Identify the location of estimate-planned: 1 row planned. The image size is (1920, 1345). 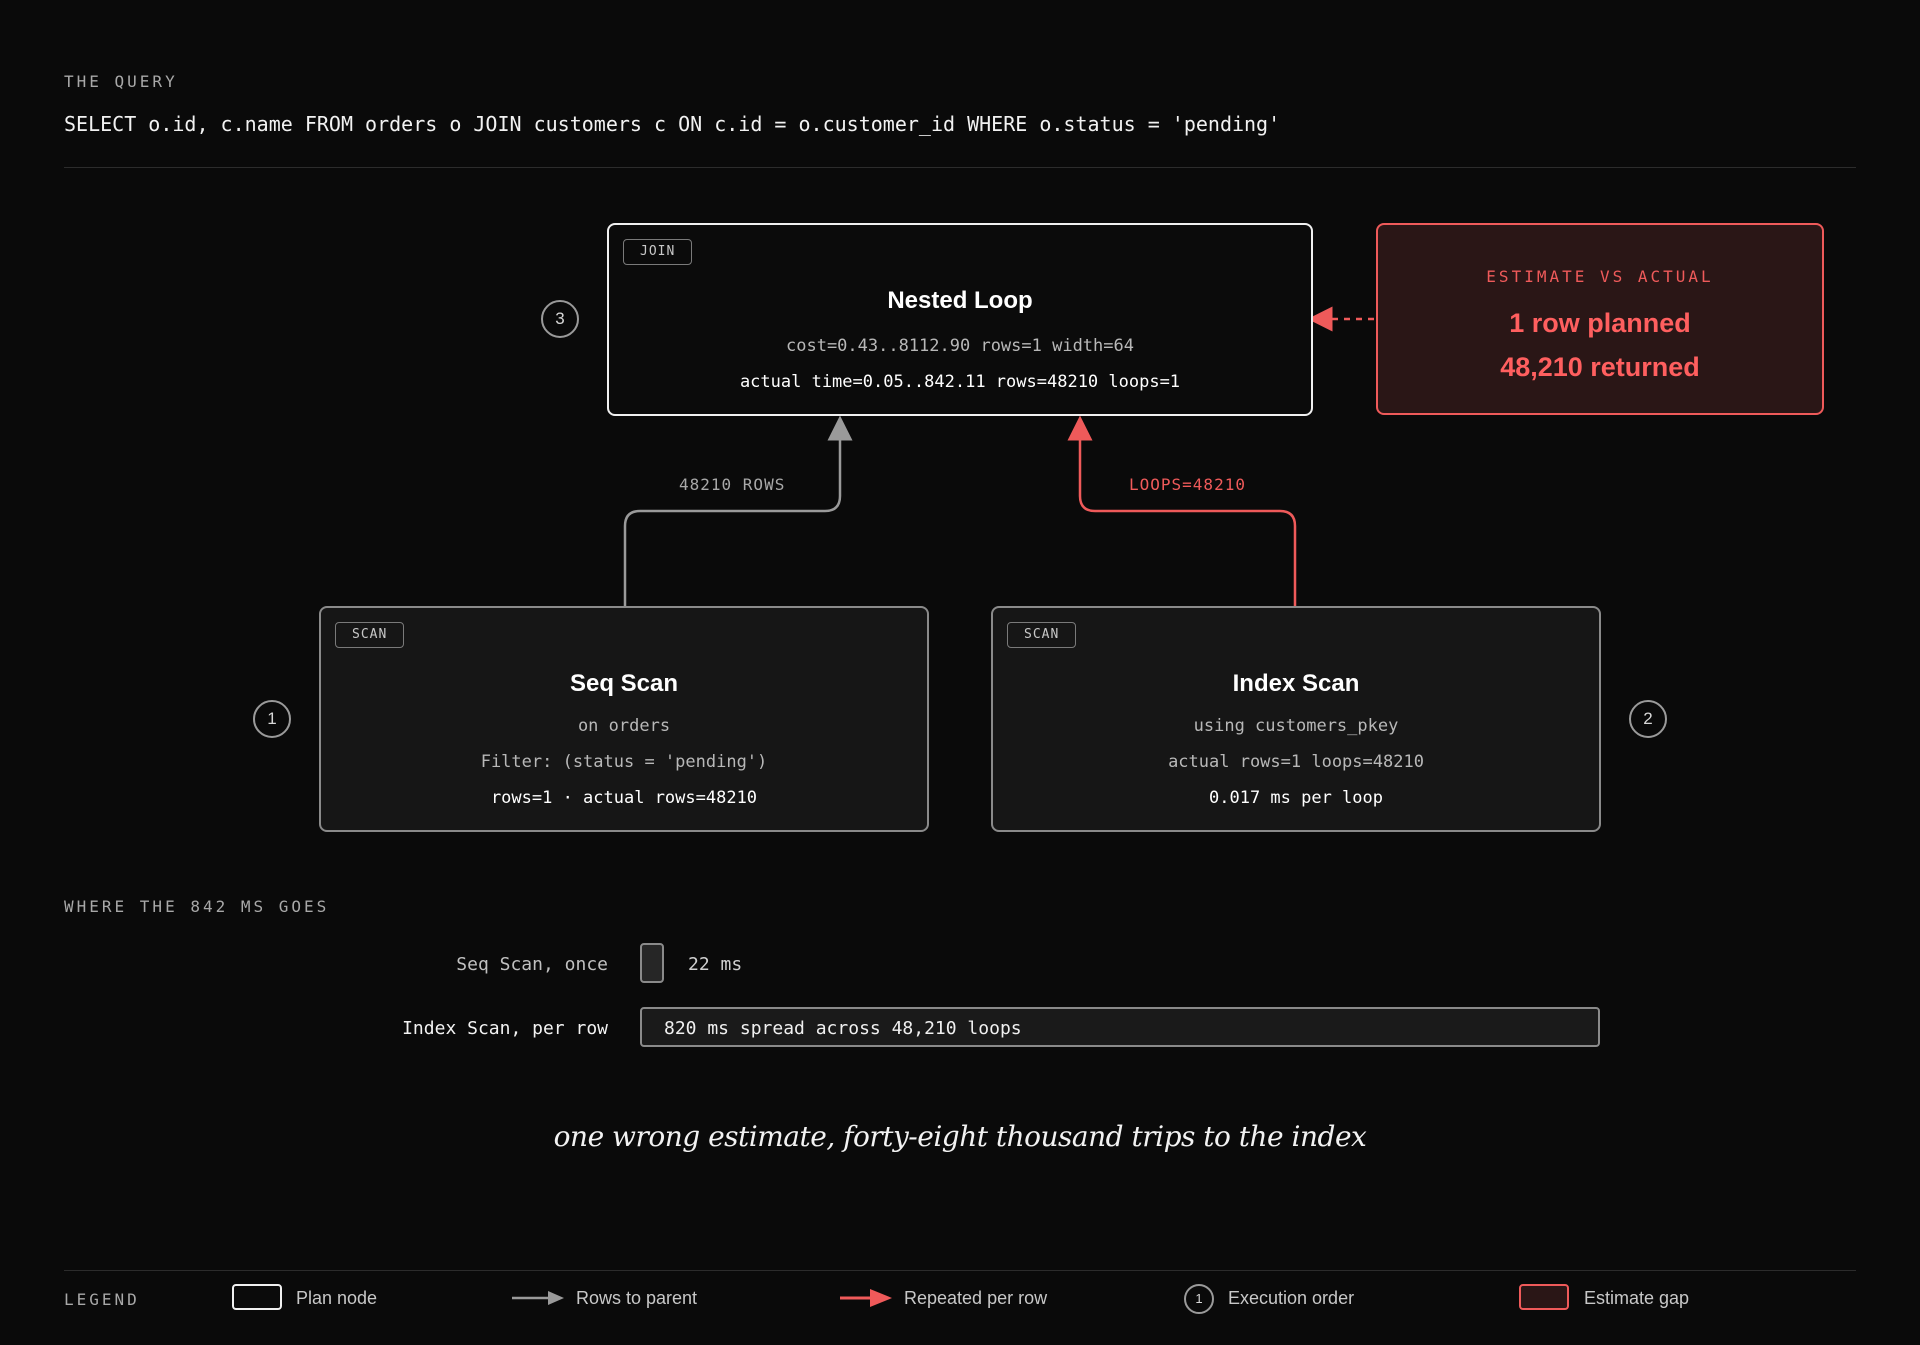
(1600, 323).